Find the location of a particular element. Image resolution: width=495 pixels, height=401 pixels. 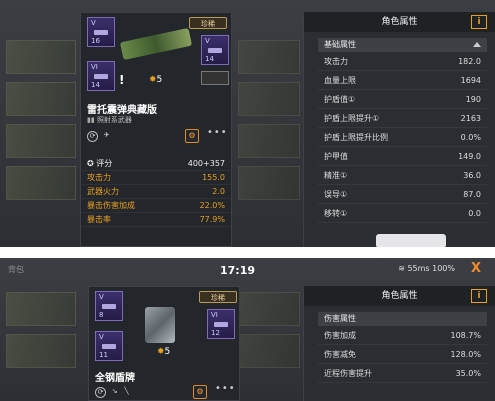

stat-row-score: ✪ 评分 400+357 is located at coordinates (156, 164).